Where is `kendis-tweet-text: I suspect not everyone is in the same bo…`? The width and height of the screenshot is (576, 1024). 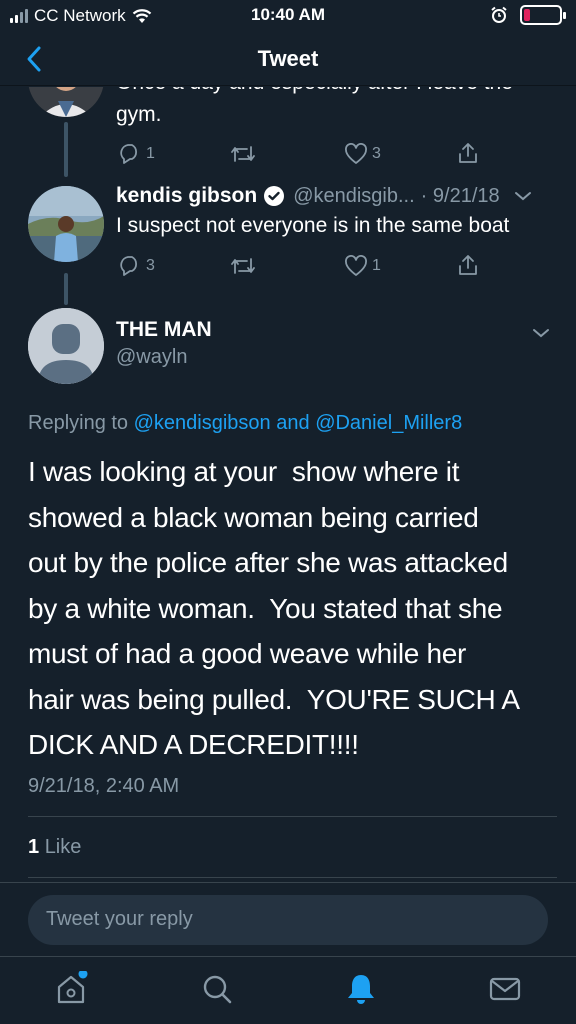 kendis-tweet-text: I suspect not everyone is in the same bo… is located at coordinates (313, 225).